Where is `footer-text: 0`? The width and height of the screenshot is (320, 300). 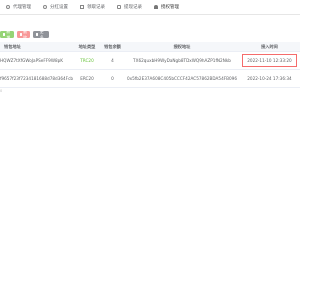
footer-text: 0 is located at coordinates (1, 91).